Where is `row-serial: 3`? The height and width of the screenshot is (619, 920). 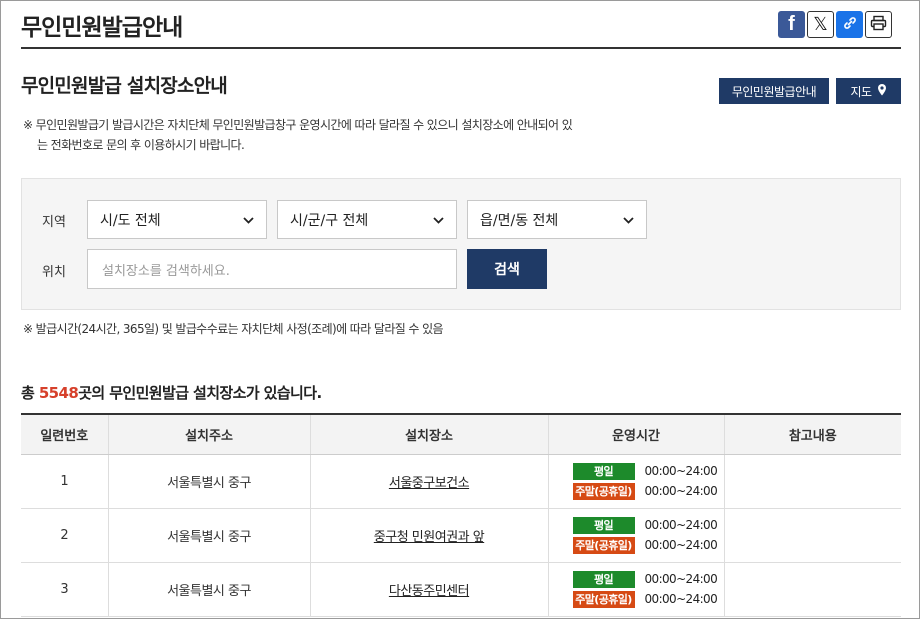
row-serial: 3 is located at coordinates (65, 589).